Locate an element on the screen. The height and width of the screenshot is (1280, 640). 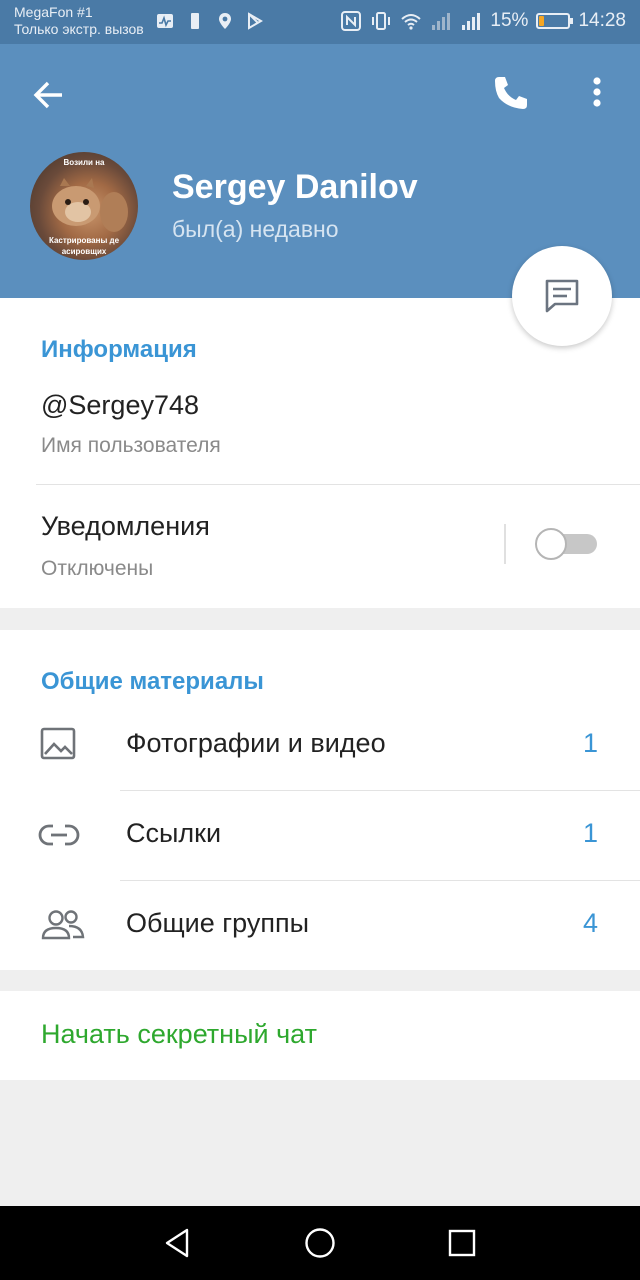
clock: 14:28 is located at coordinates (602, 20).